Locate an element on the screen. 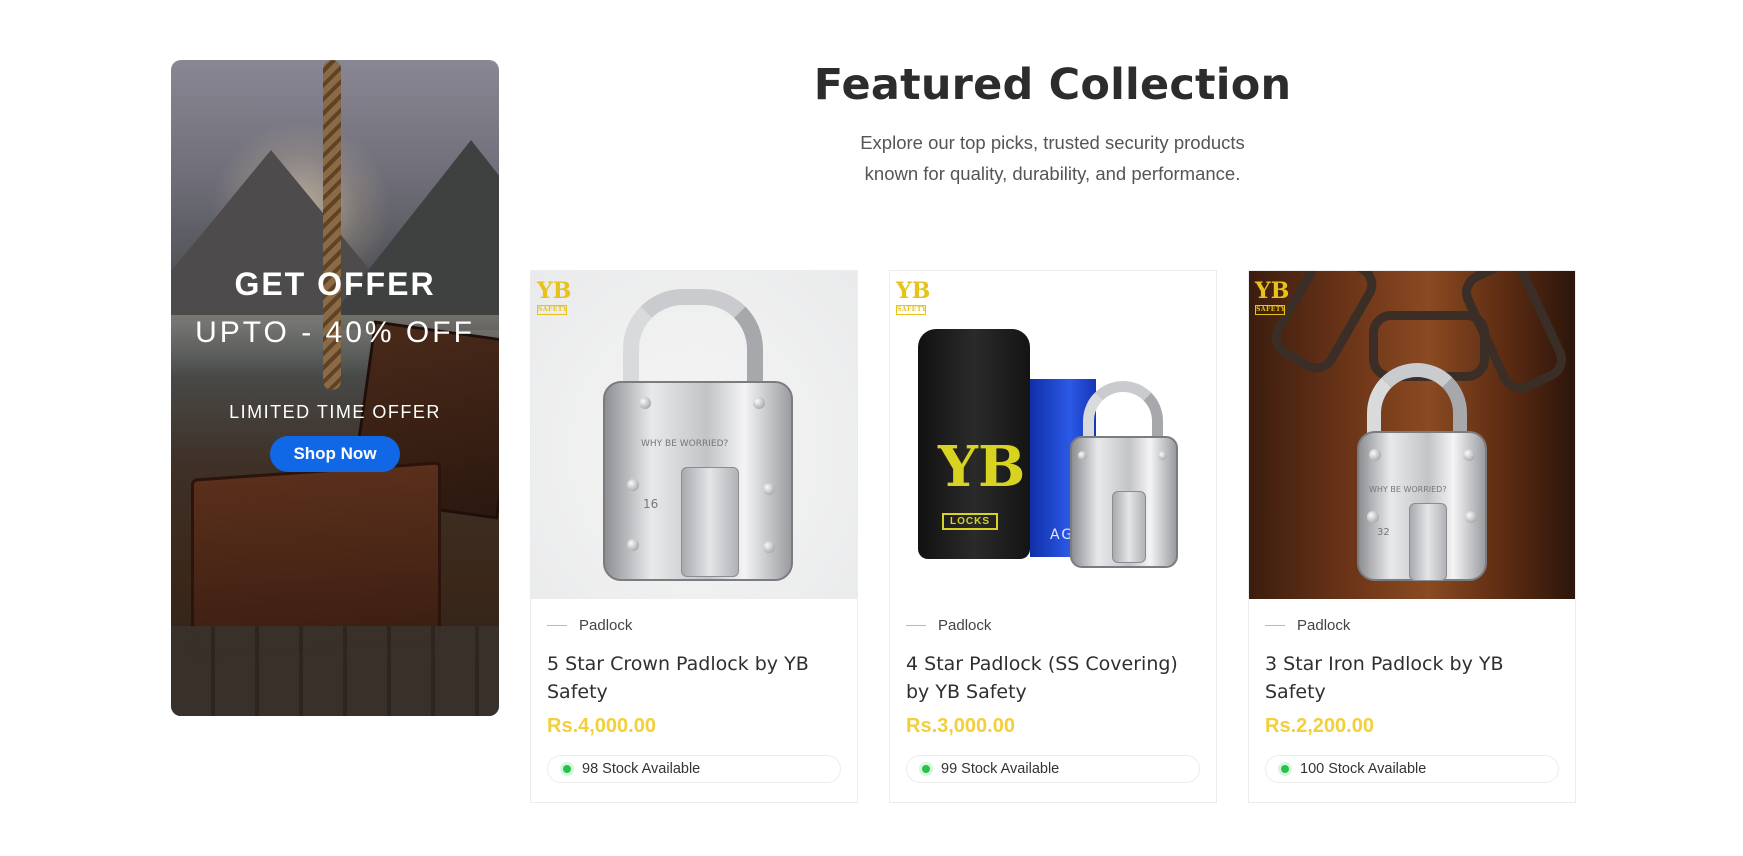 Image resolution: width=1743 pixels, height=856 pixels. product-price: Rs.2,200.00 is located at coordinates (1319, 726).